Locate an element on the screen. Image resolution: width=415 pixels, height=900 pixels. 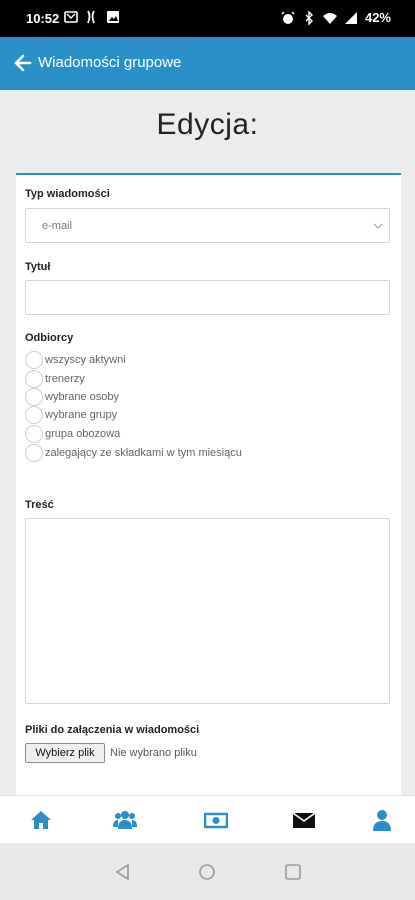
battery-percent: 42% is located at coordinates (377, 17).